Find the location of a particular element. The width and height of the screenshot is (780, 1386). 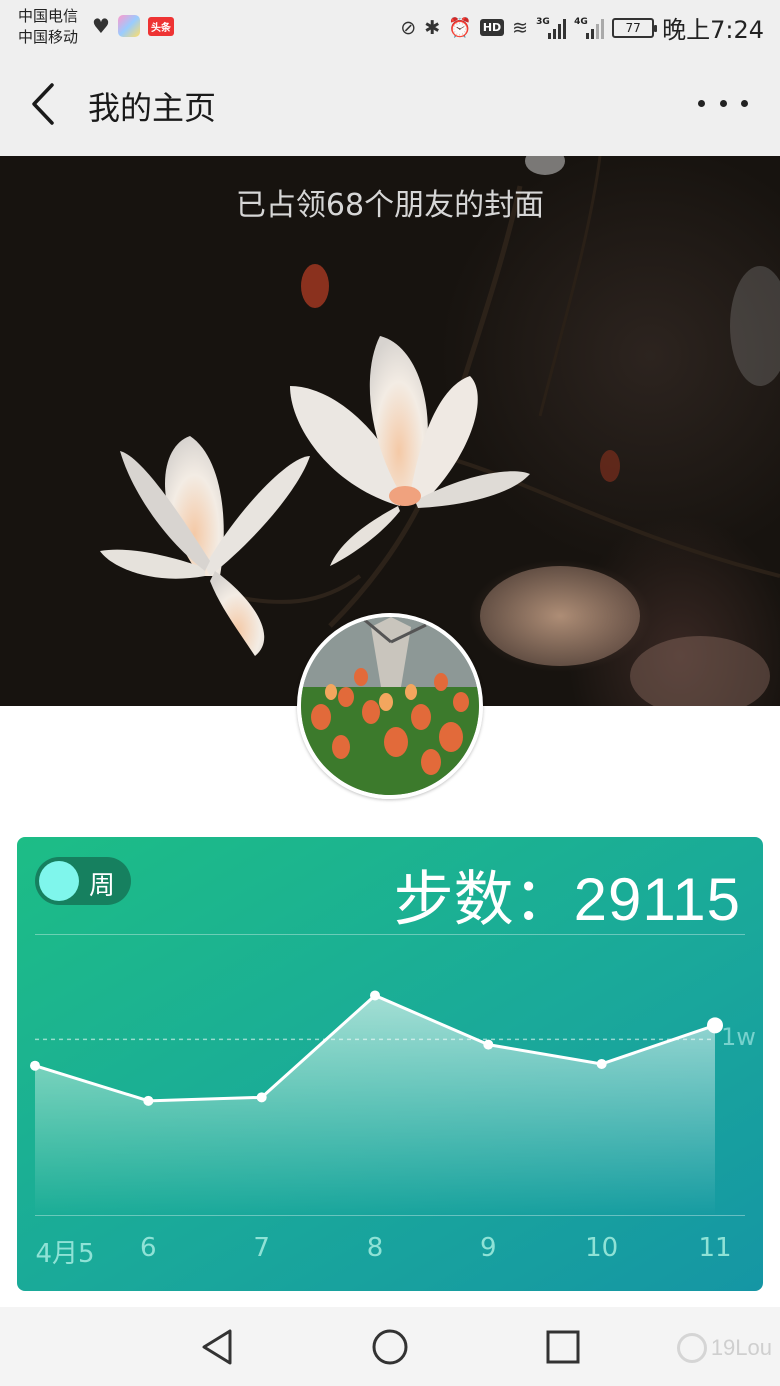

x-axis-tick-label: 10 is located at coordinates (602, 1248).